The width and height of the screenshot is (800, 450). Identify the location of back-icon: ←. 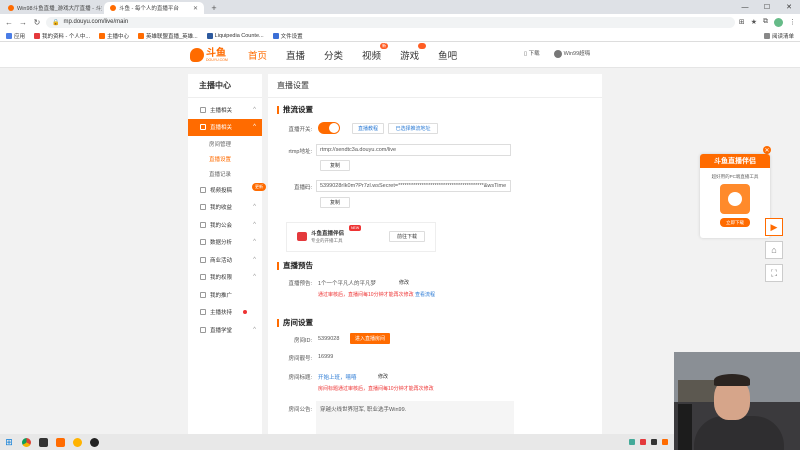
(9, 22).